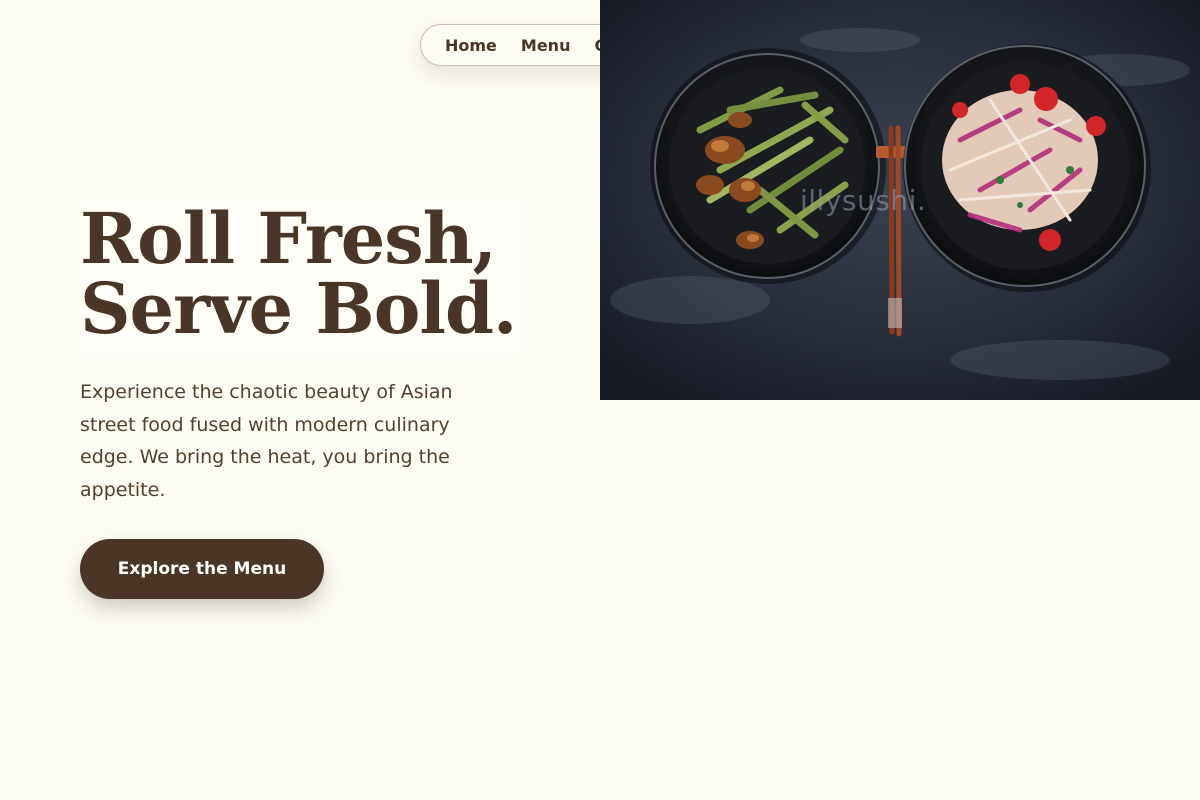  I want to click on headline-line-1: Roll Fresh,, so click(288, 238).